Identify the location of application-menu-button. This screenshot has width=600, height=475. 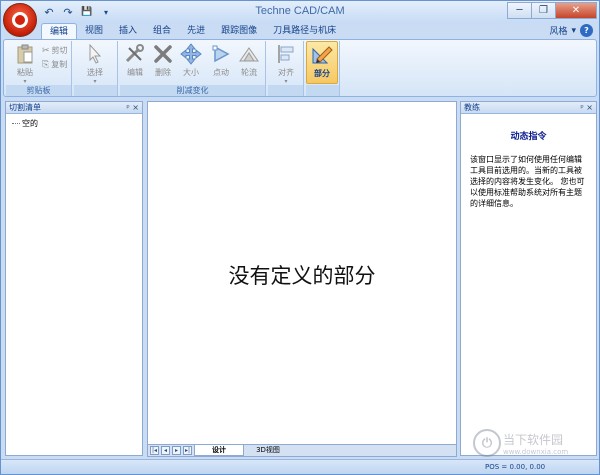
(20, 20).